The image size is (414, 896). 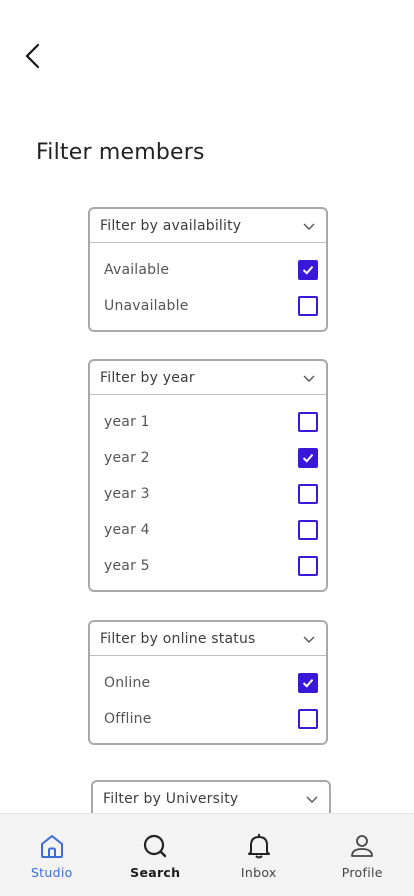 What do you see at coordinates (137, 270) in the screenshot?
I see `option-label: Available` at bounding box center [137, 270].